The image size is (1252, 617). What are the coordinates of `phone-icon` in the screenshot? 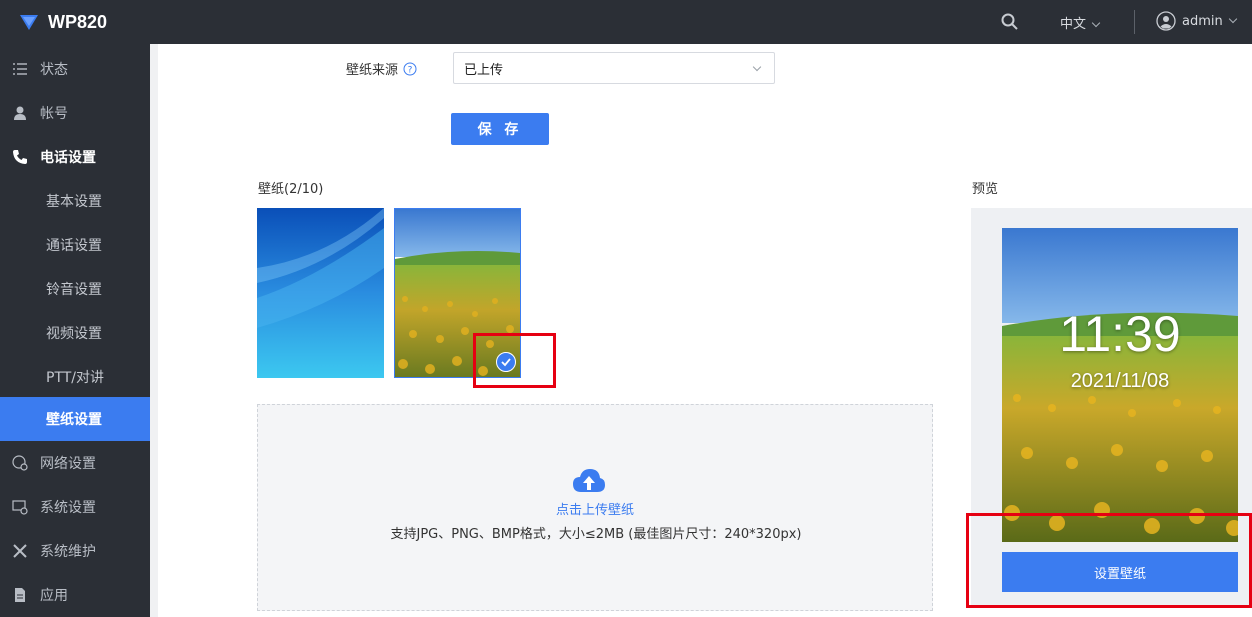 It's located at (20, 157).